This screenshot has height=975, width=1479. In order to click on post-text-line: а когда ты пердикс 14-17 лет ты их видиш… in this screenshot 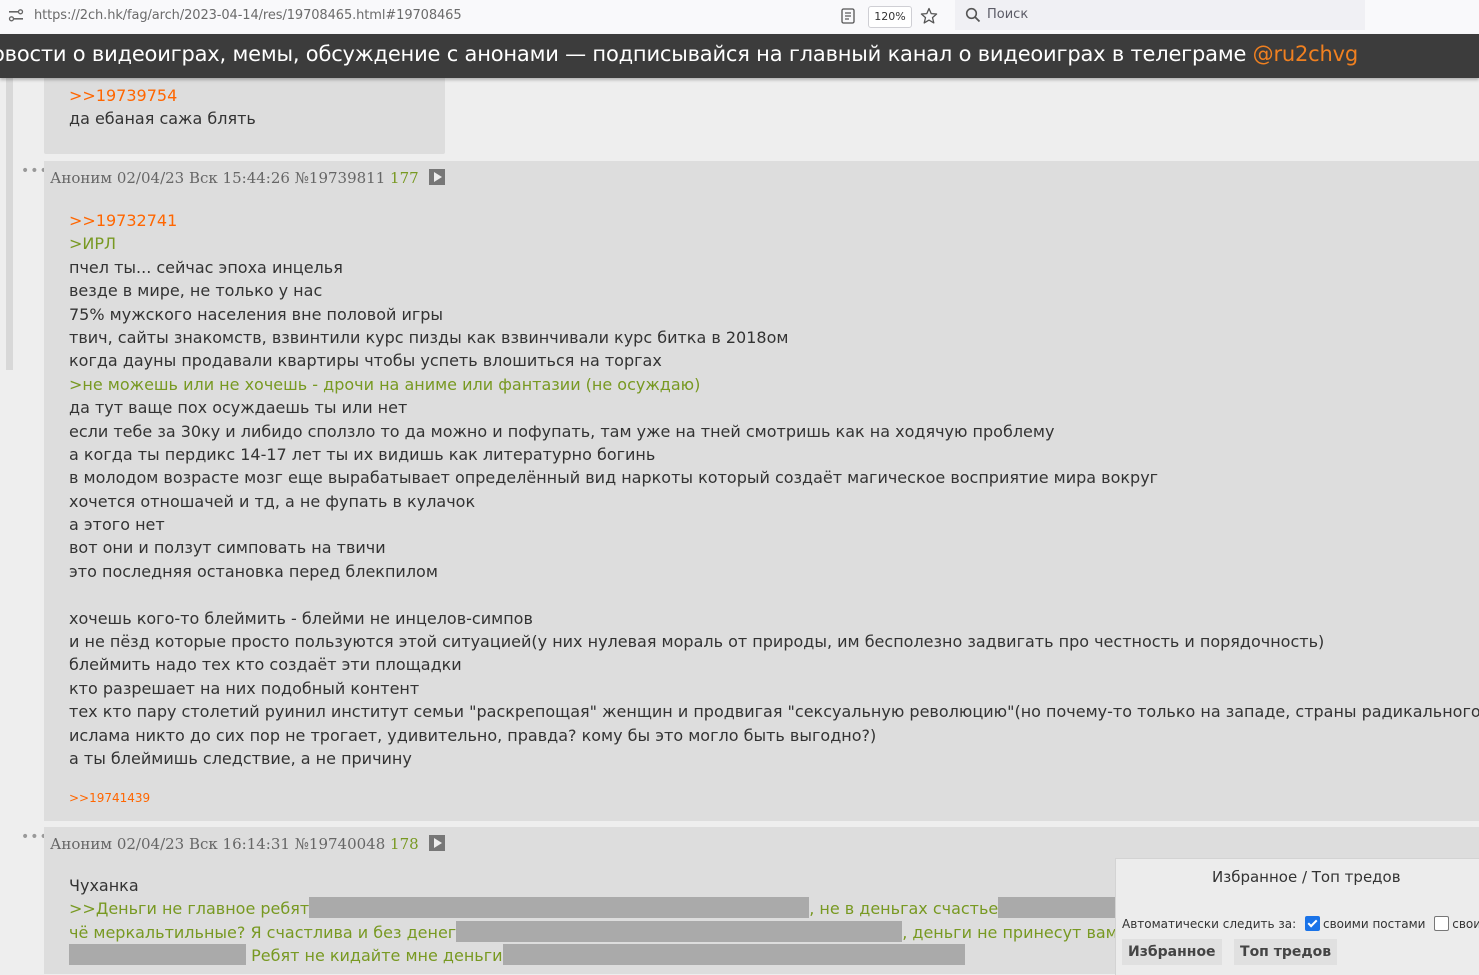, I will do `click(362, 454)`.